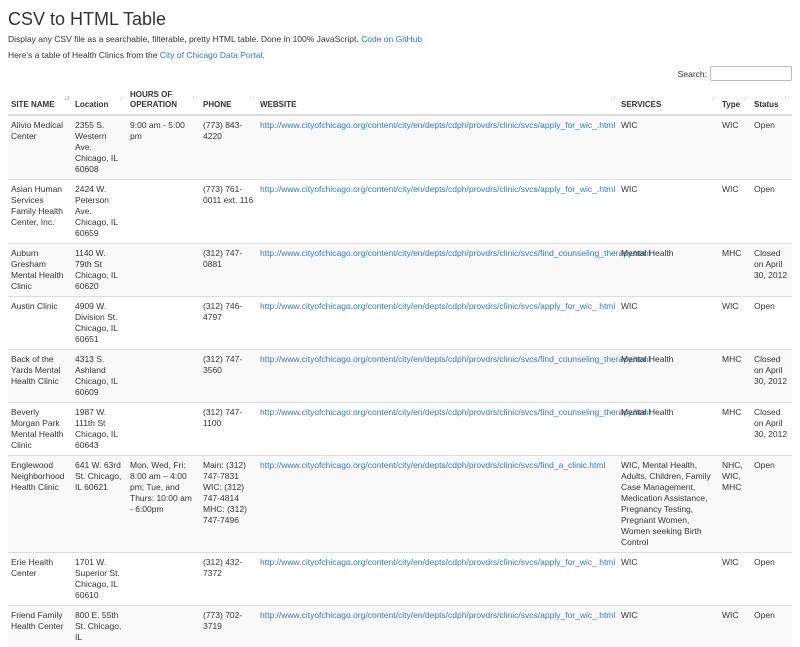  I want to click on cell-phone: (773) 843-4220, so click(228, 147).